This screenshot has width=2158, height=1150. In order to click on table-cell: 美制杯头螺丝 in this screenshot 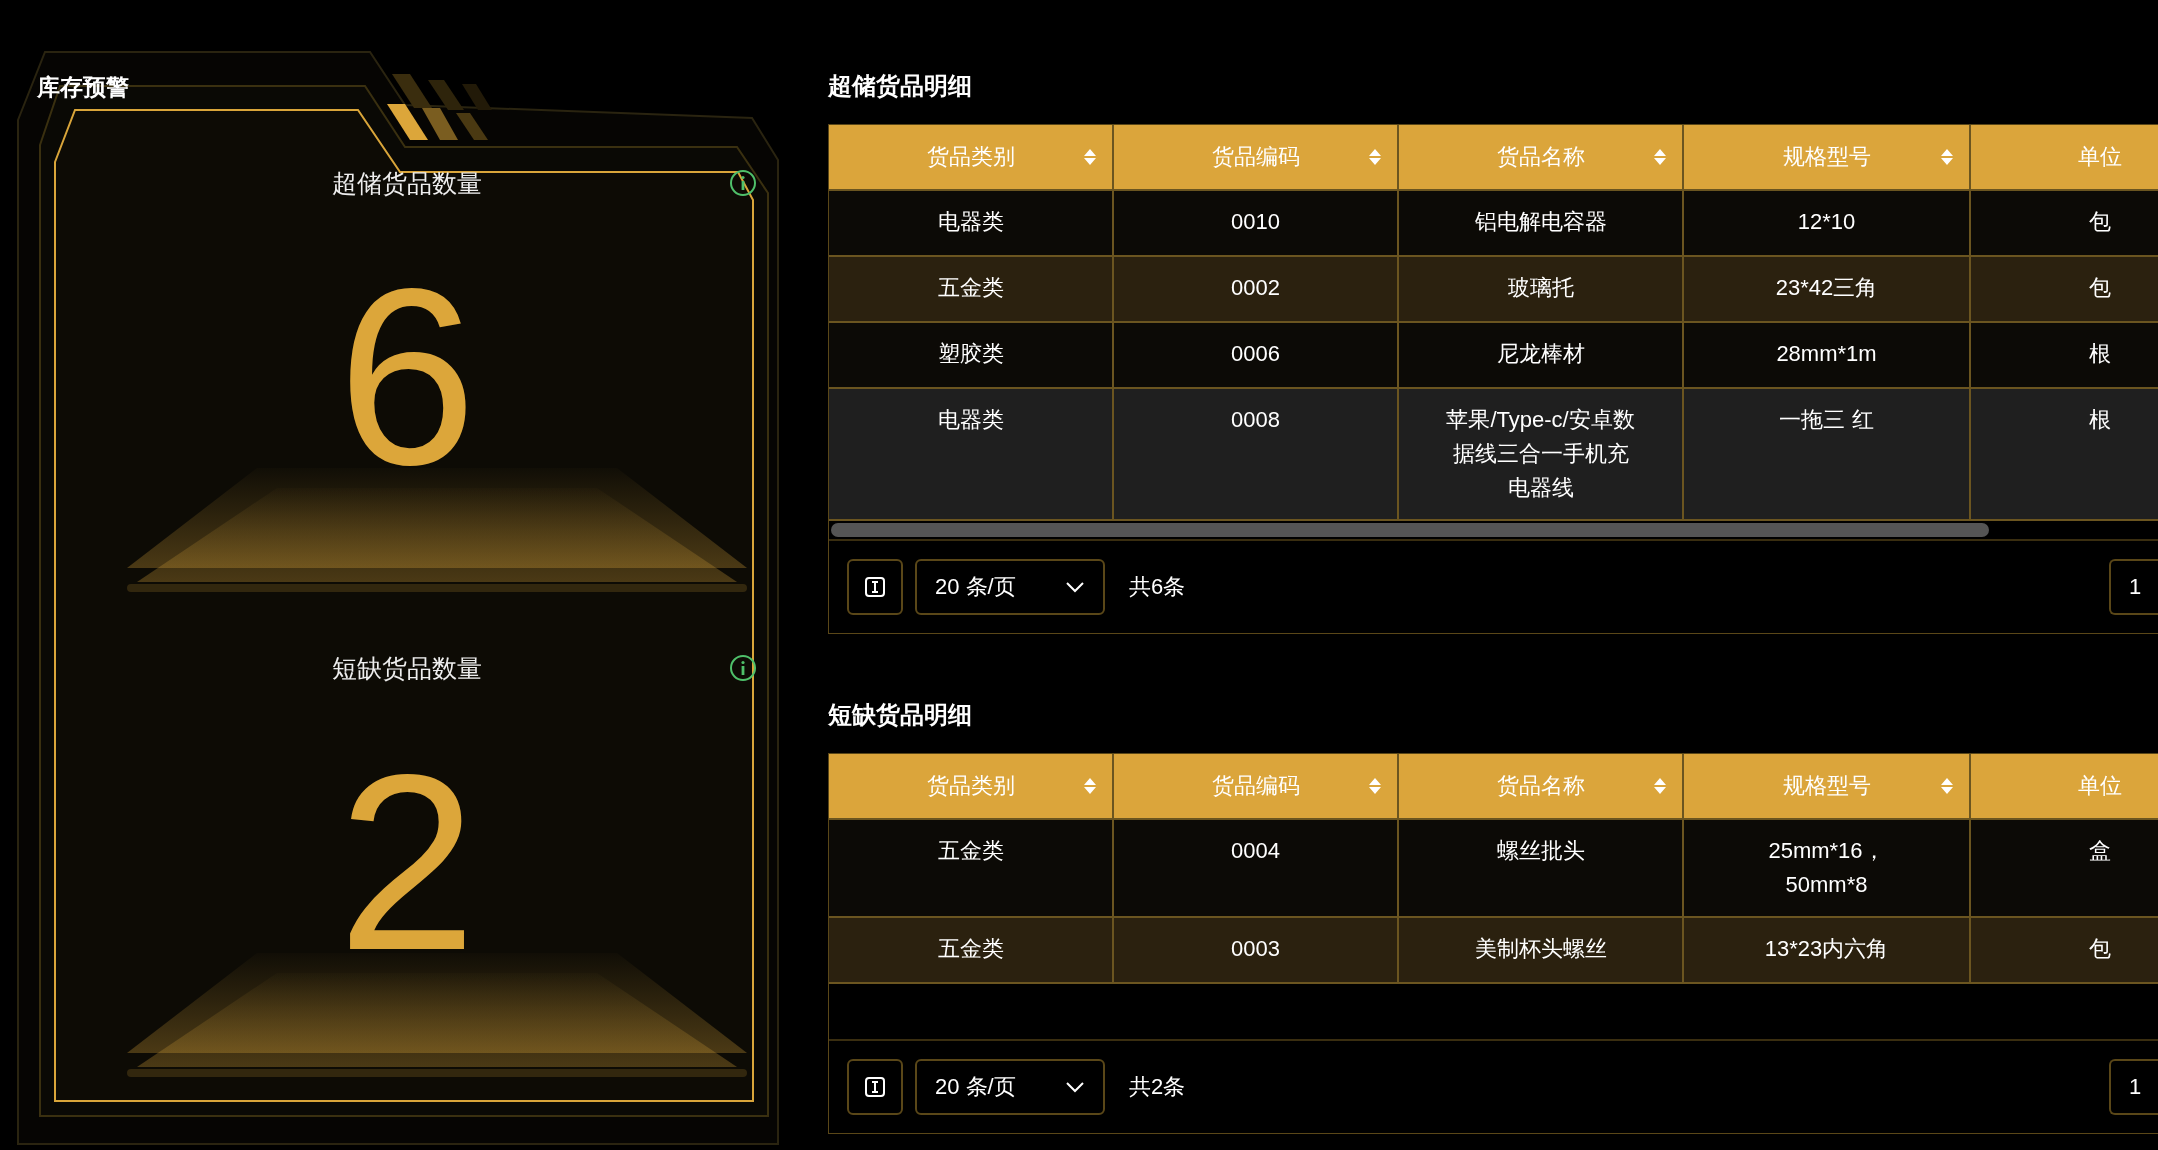, I will do `click(1541, 949)`.